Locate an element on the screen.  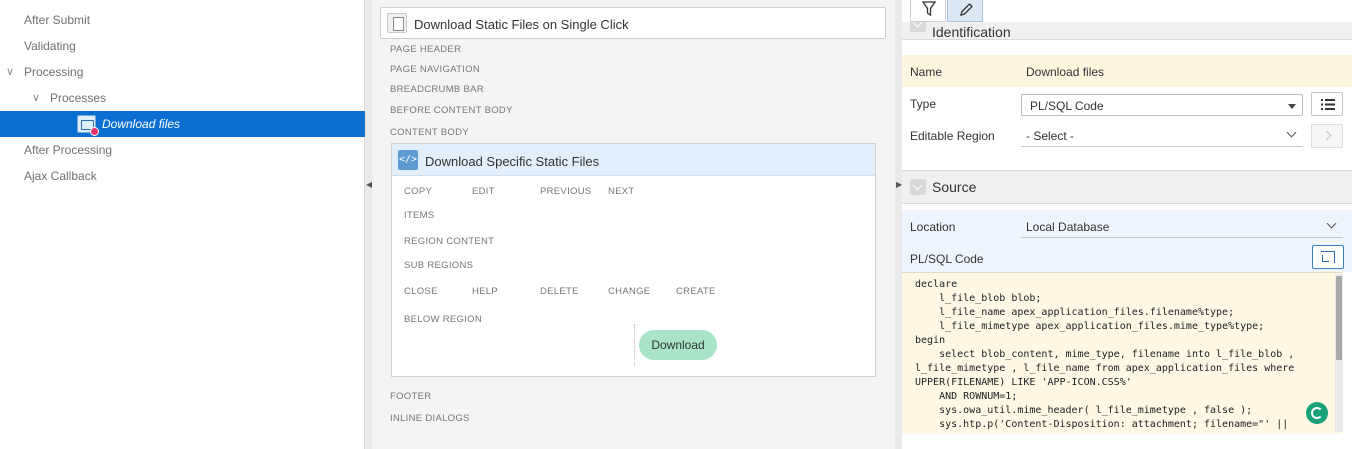
location-value: Local Database is located at coordinates (1068, 227).